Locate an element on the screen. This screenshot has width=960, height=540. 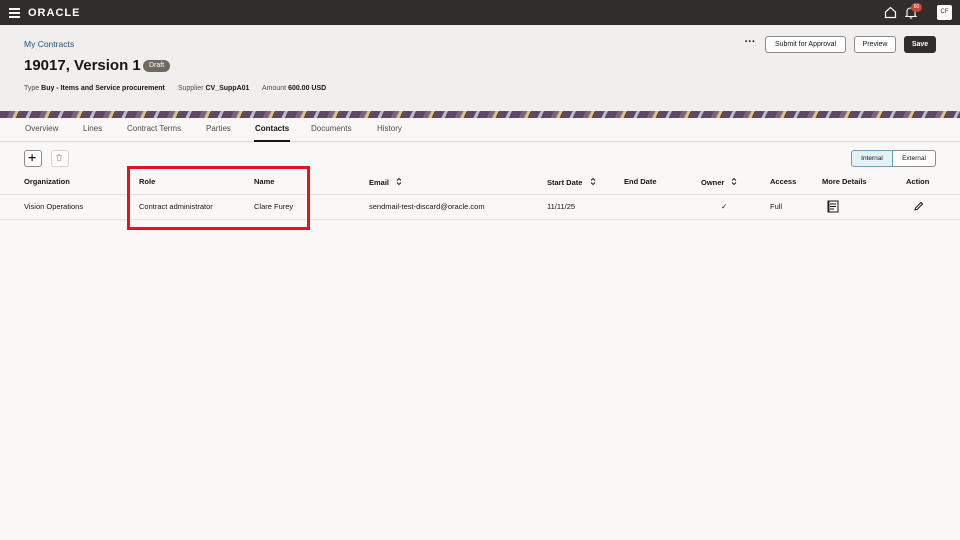
tab-overview: Overview is located at coordinates (41, 128).